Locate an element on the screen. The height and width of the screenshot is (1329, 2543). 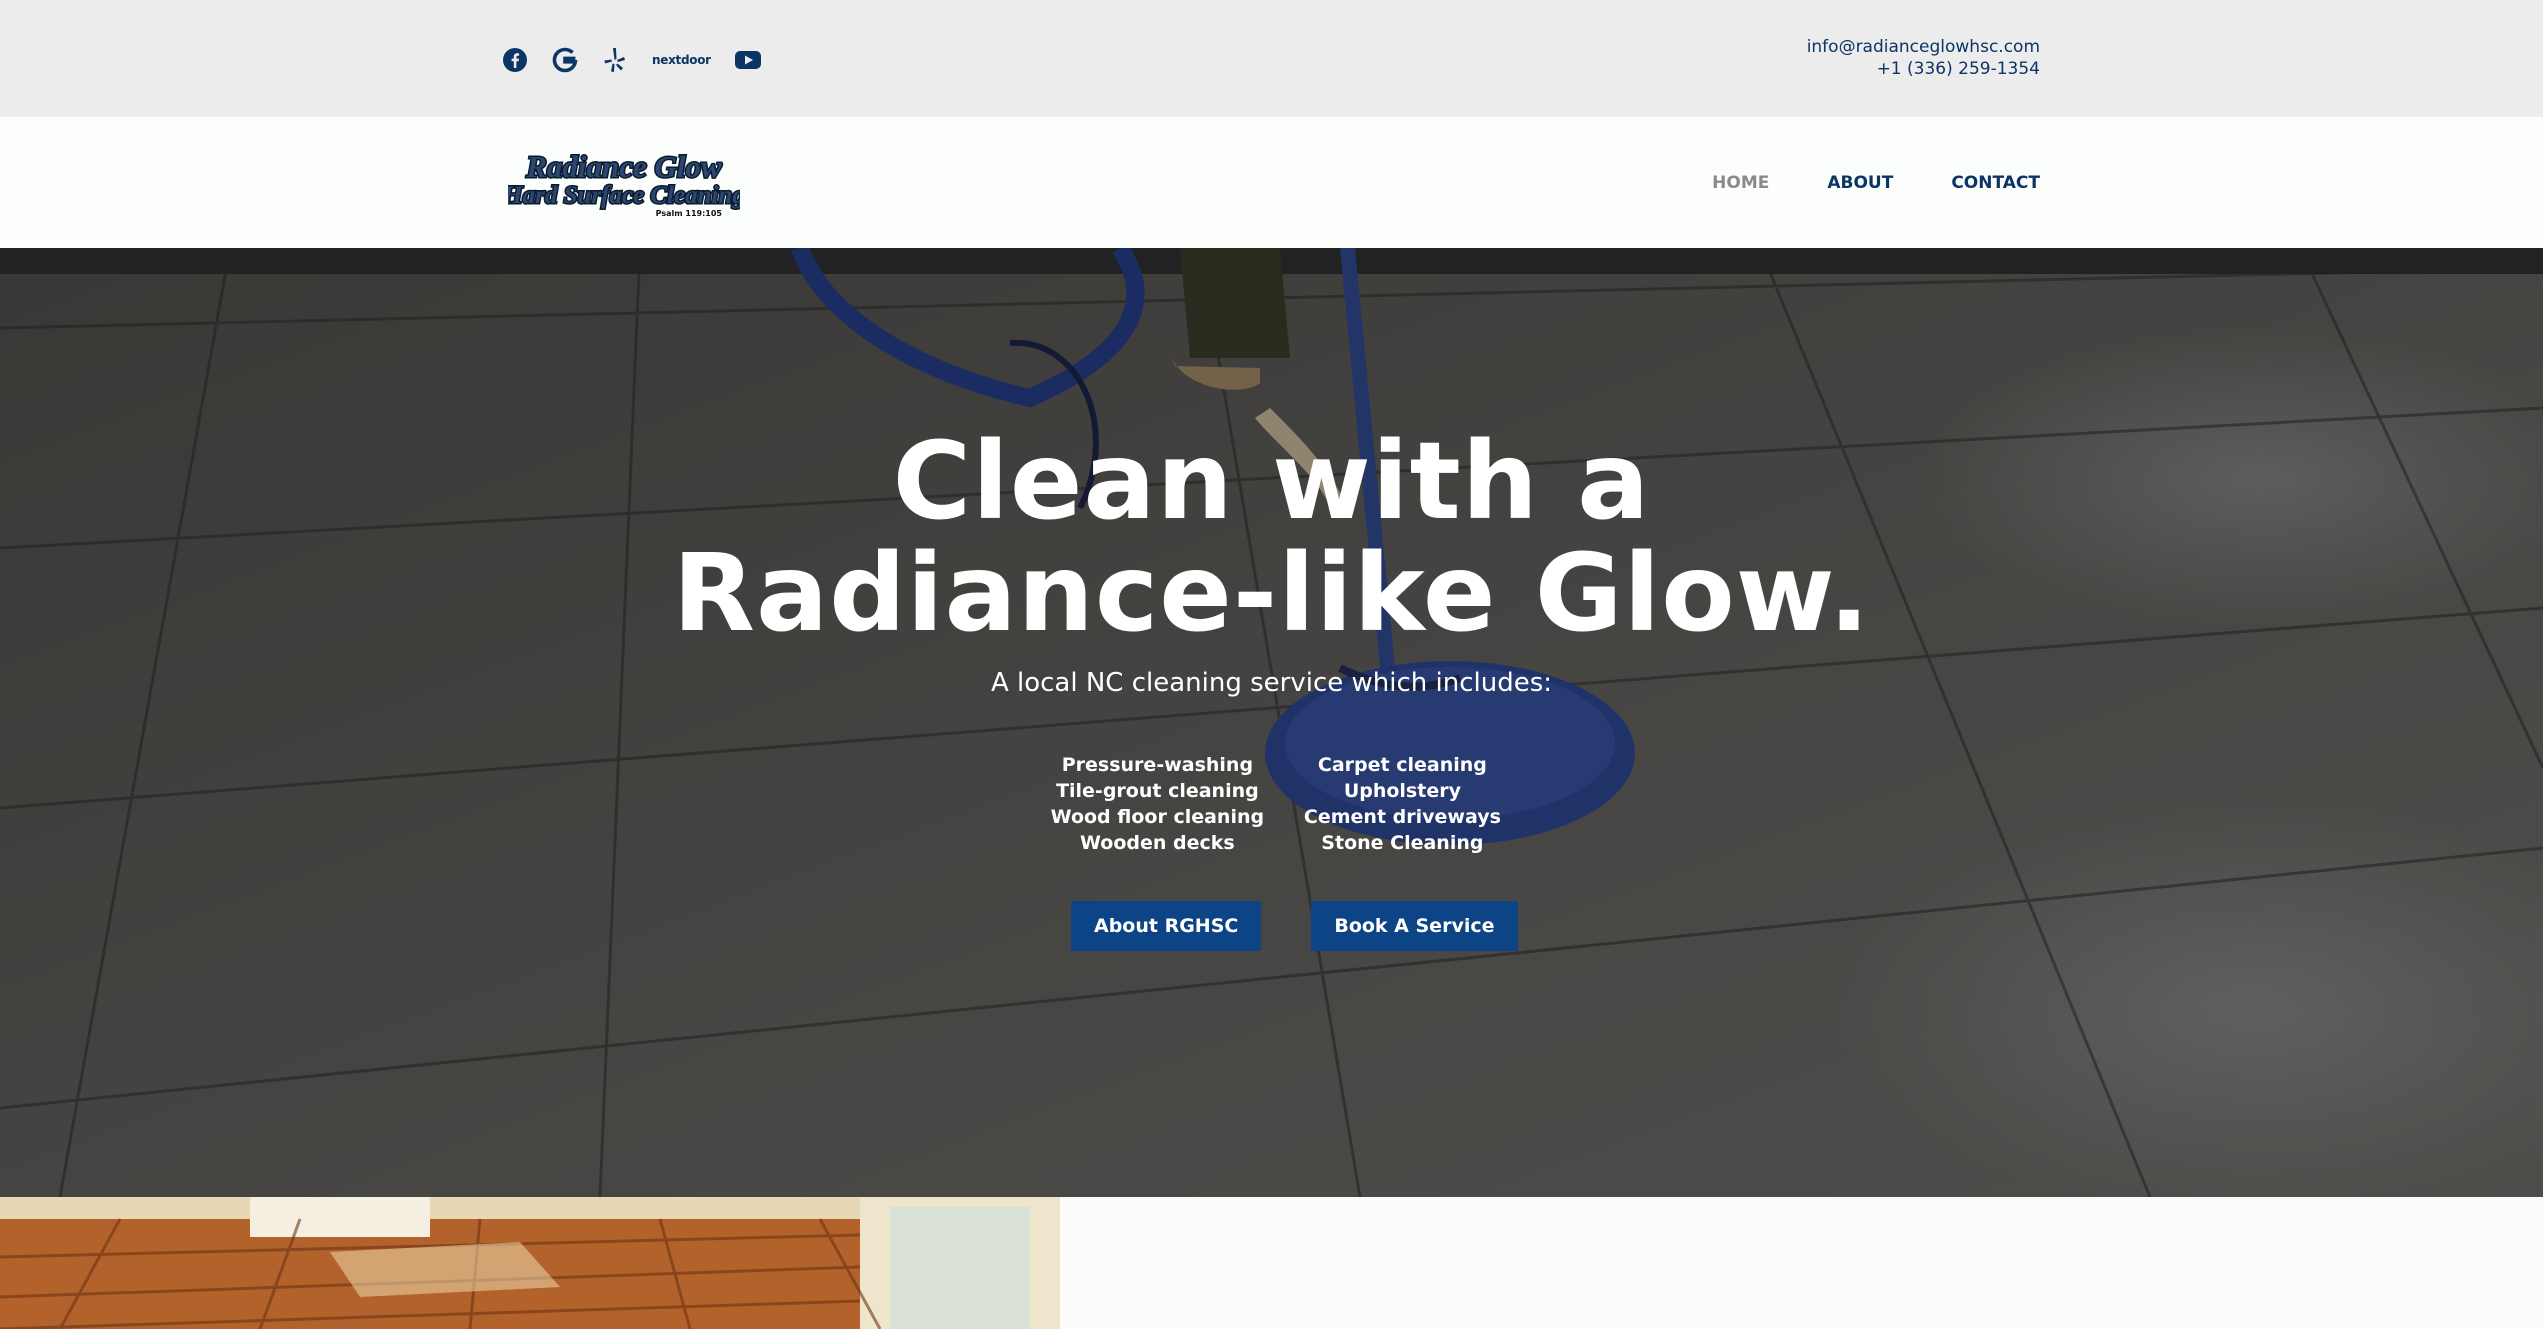
email-link: info@radianceglowhsc.com is located at coordinates (1923, 47).